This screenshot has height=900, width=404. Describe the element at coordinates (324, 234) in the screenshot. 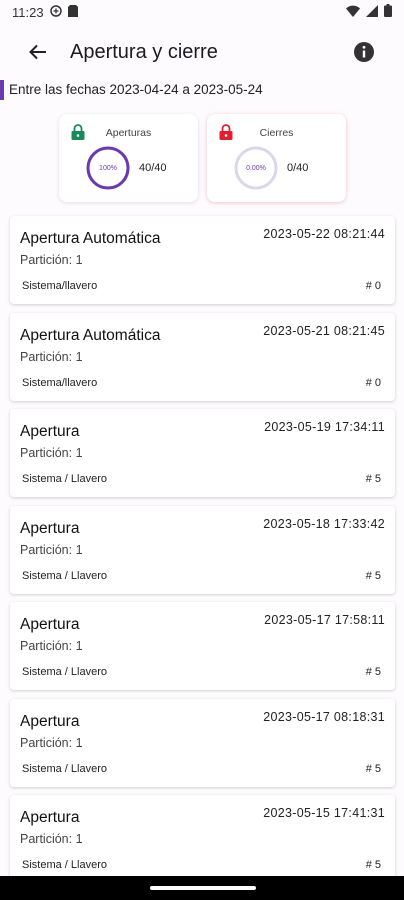

I see `event-date: 2023-05-22 08:21:44` at that location.